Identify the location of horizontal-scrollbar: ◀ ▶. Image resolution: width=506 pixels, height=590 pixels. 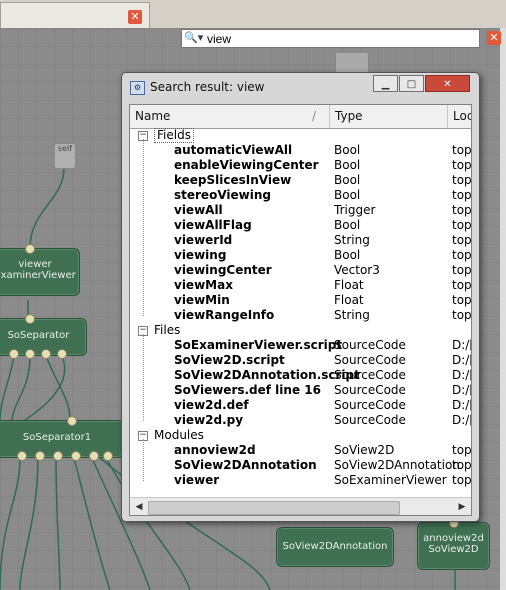
(300, 506).